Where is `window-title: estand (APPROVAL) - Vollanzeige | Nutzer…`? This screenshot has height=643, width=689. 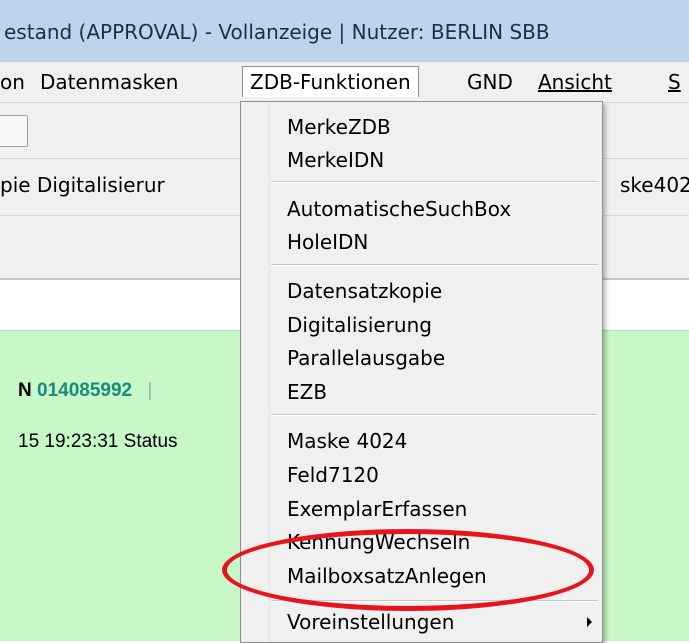
window-title: estand (APPROVAL) - Vollanzeige | Nutzer… is located at coordinates (277, 32).